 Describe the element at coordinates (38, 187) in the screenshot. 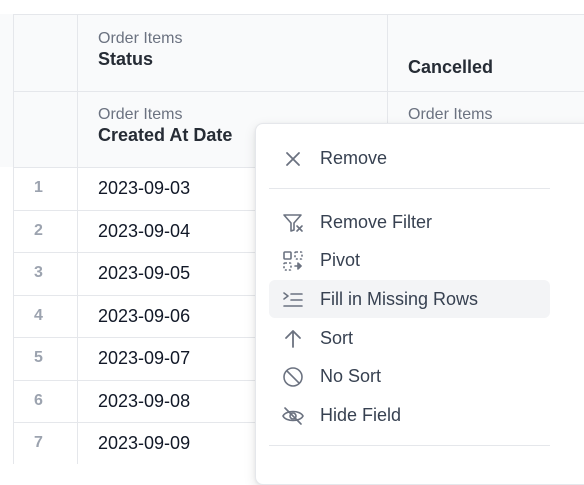

I see `row-number: 1` at that location.